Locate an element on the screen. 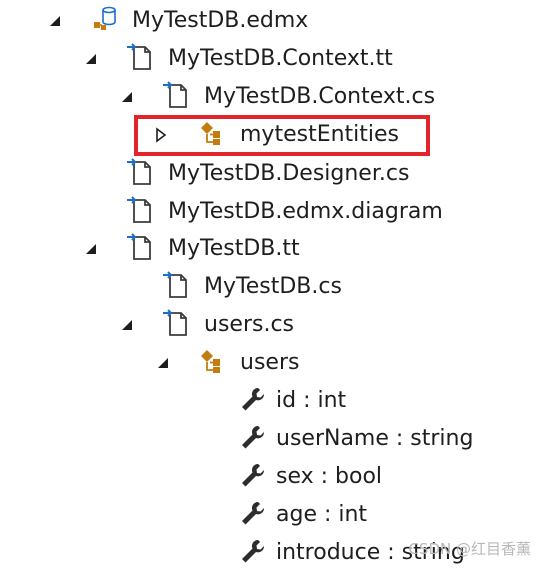  tree-item-users-cs: users.cs is located at coordinates (271, 325).